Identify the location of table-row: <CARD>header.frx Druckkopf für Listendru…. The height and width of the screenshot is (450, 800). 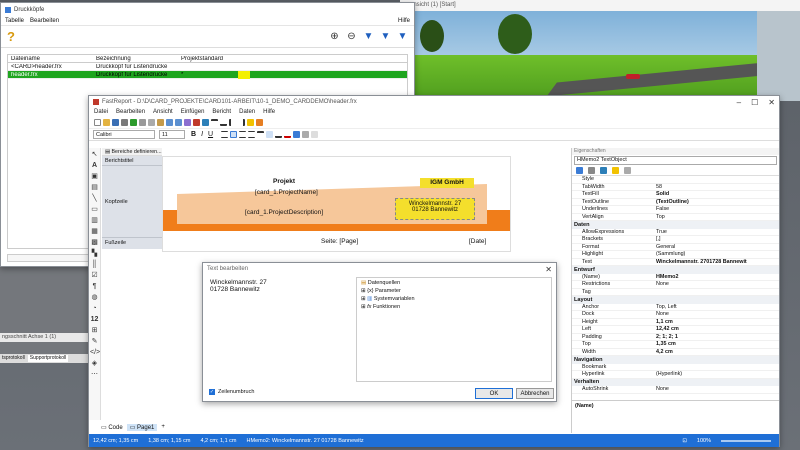
(207, 67).